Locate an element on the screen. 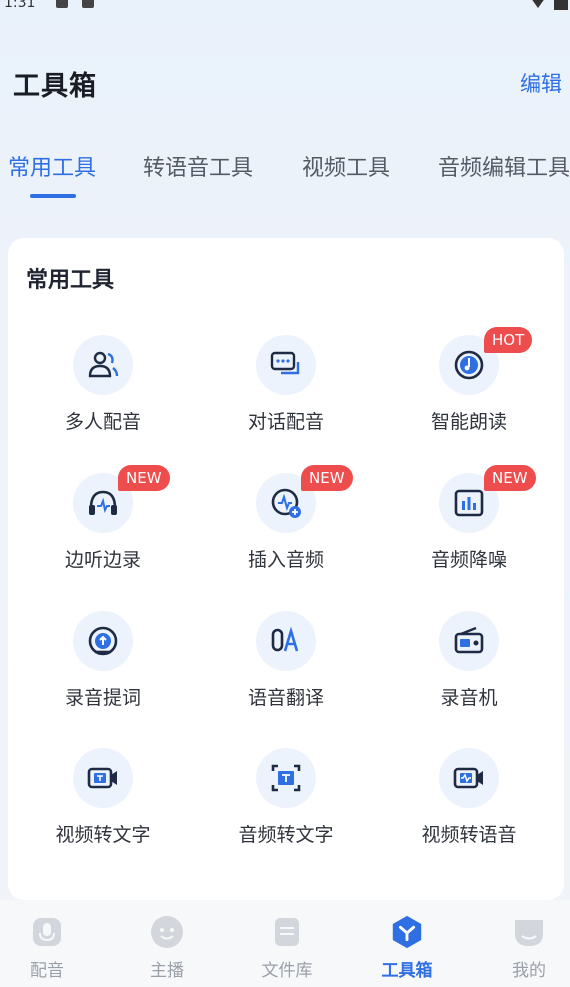 This screenshot has width=570, height=987. translate-icon is located at coordinates (286, 641).